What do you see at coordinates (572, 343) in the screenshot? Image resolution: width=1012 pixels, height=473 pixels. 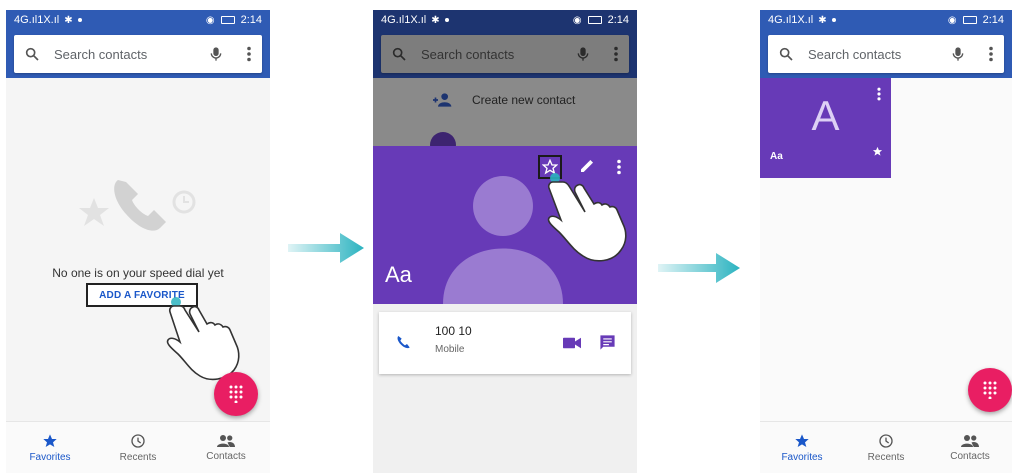 I see `video-icon` at bounding box center [572, 343].